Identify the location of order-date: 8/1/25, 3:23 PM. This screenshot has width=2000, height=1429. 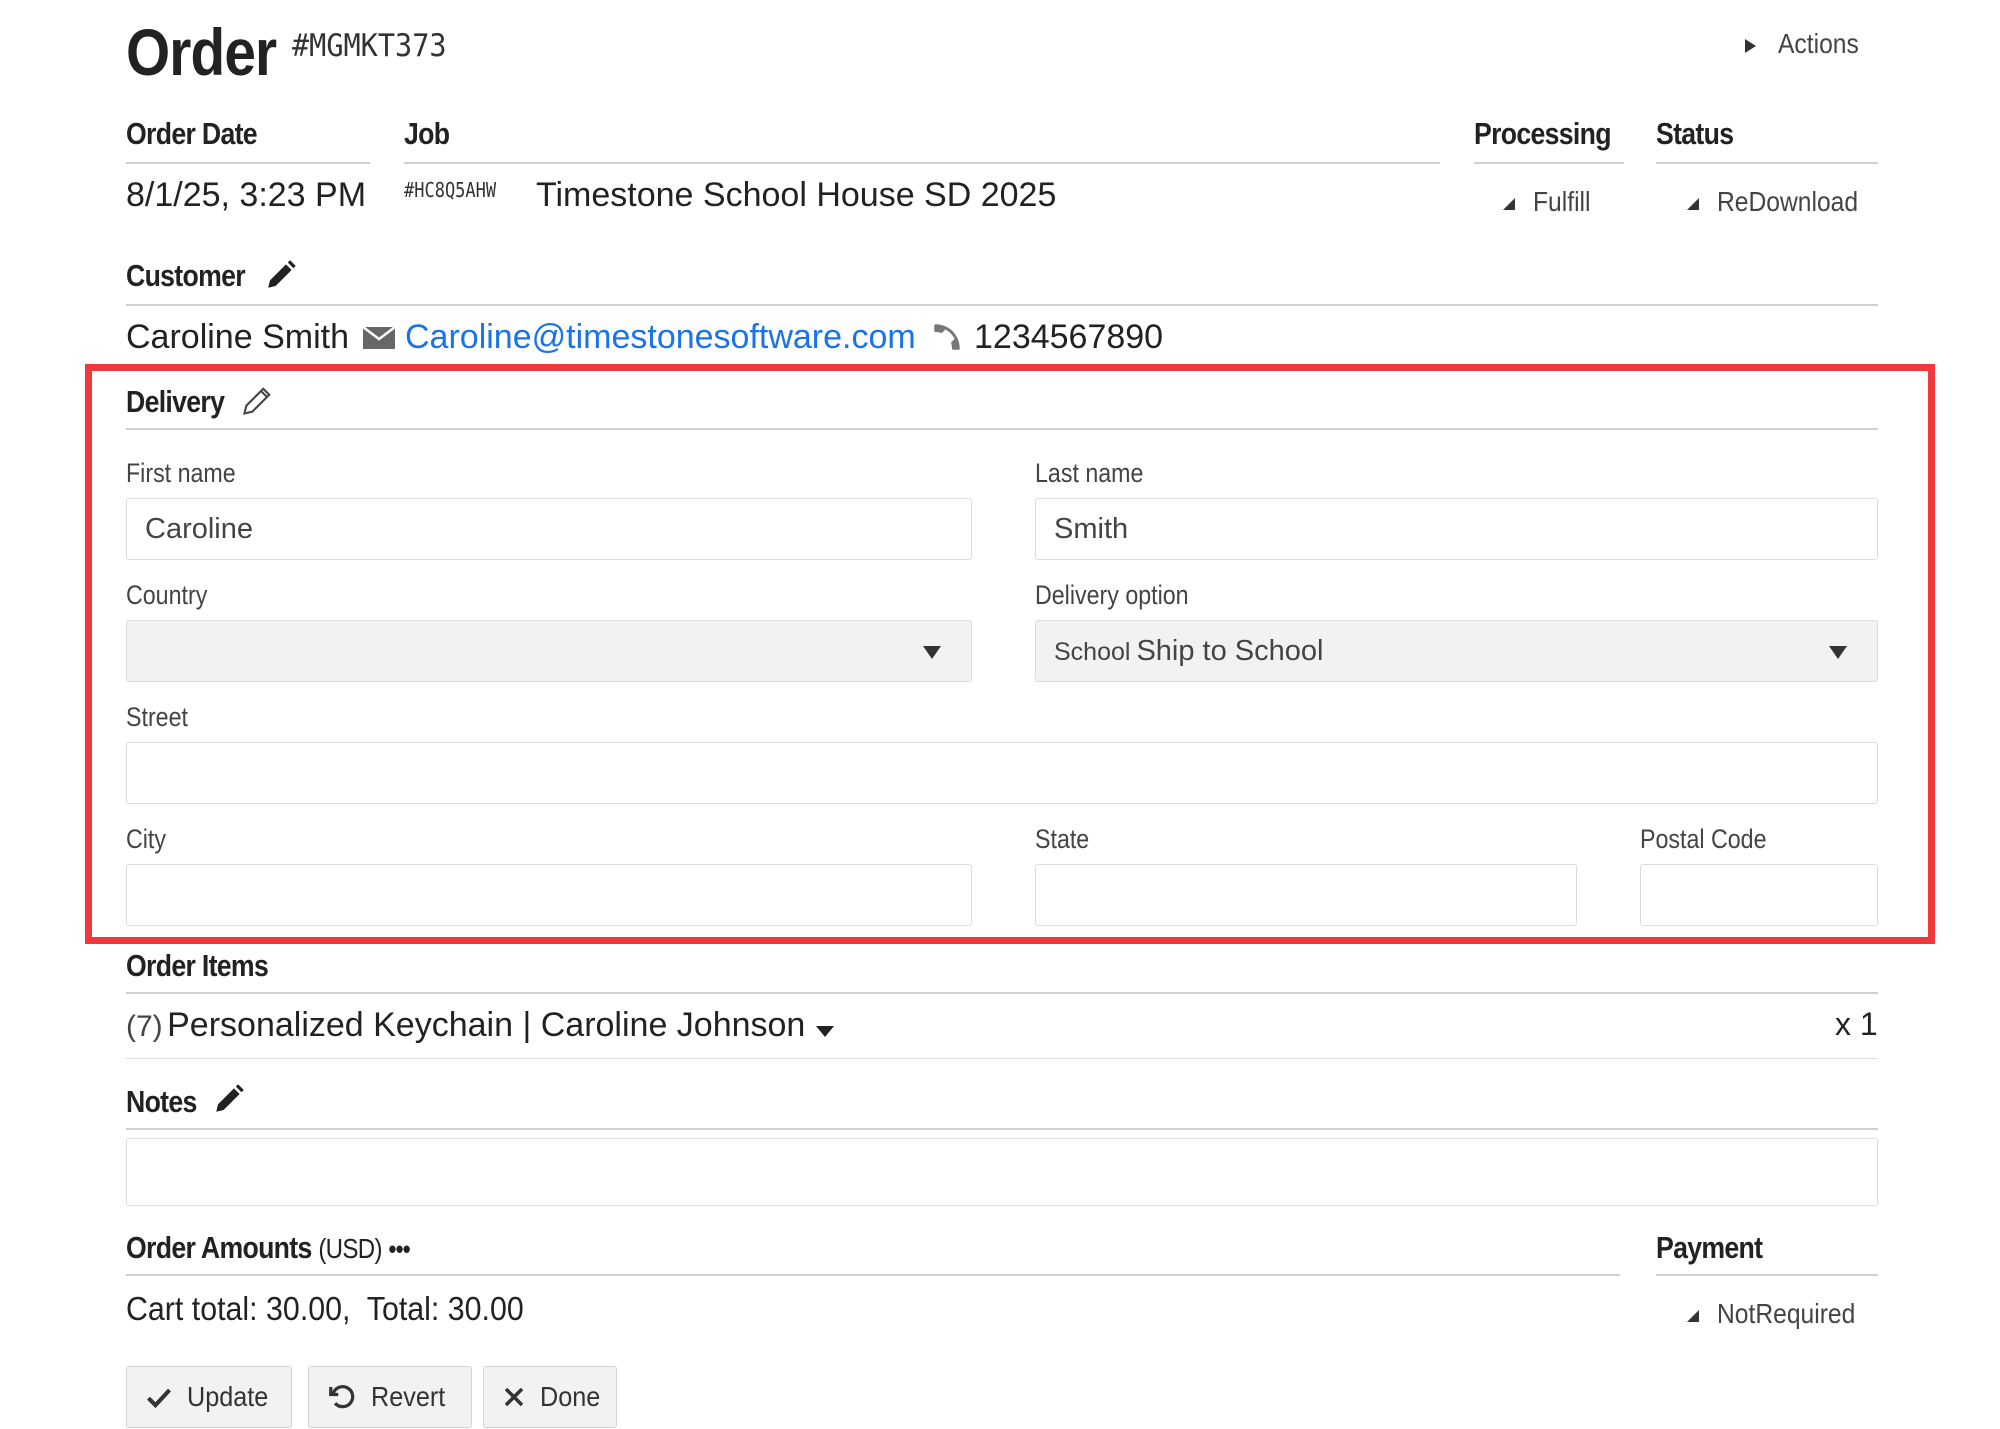
(246, 195).